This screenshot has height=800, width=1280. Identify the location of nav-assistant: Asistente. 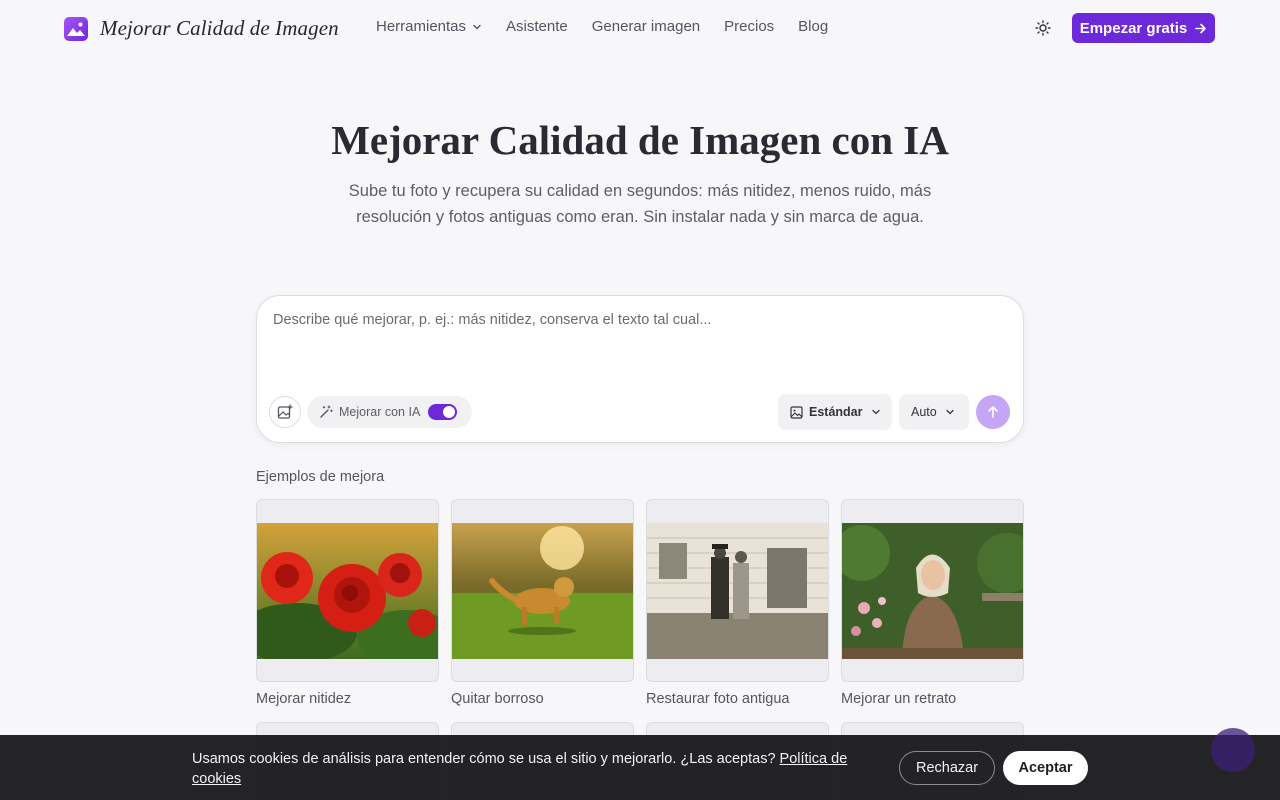
(537, 26).